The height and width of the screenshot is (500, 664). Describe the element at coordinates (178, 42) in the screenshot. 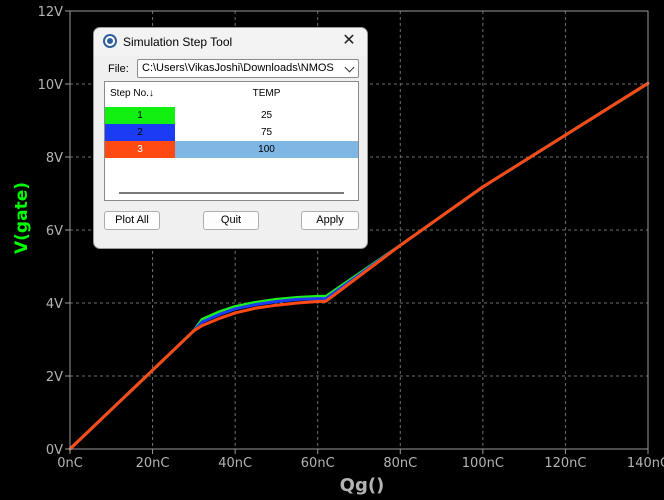

I see `dialog-title: Simulation Step Tool` at that location.